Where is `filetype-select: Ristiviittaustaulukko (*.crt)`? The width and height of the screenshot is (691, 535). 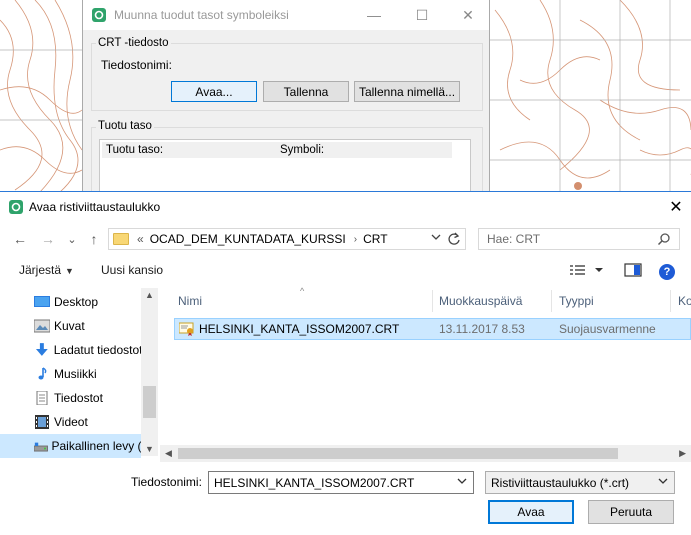
filetype-select: Ristiviittaustaulukko (*.crt) is located at coordinates (580, 482).